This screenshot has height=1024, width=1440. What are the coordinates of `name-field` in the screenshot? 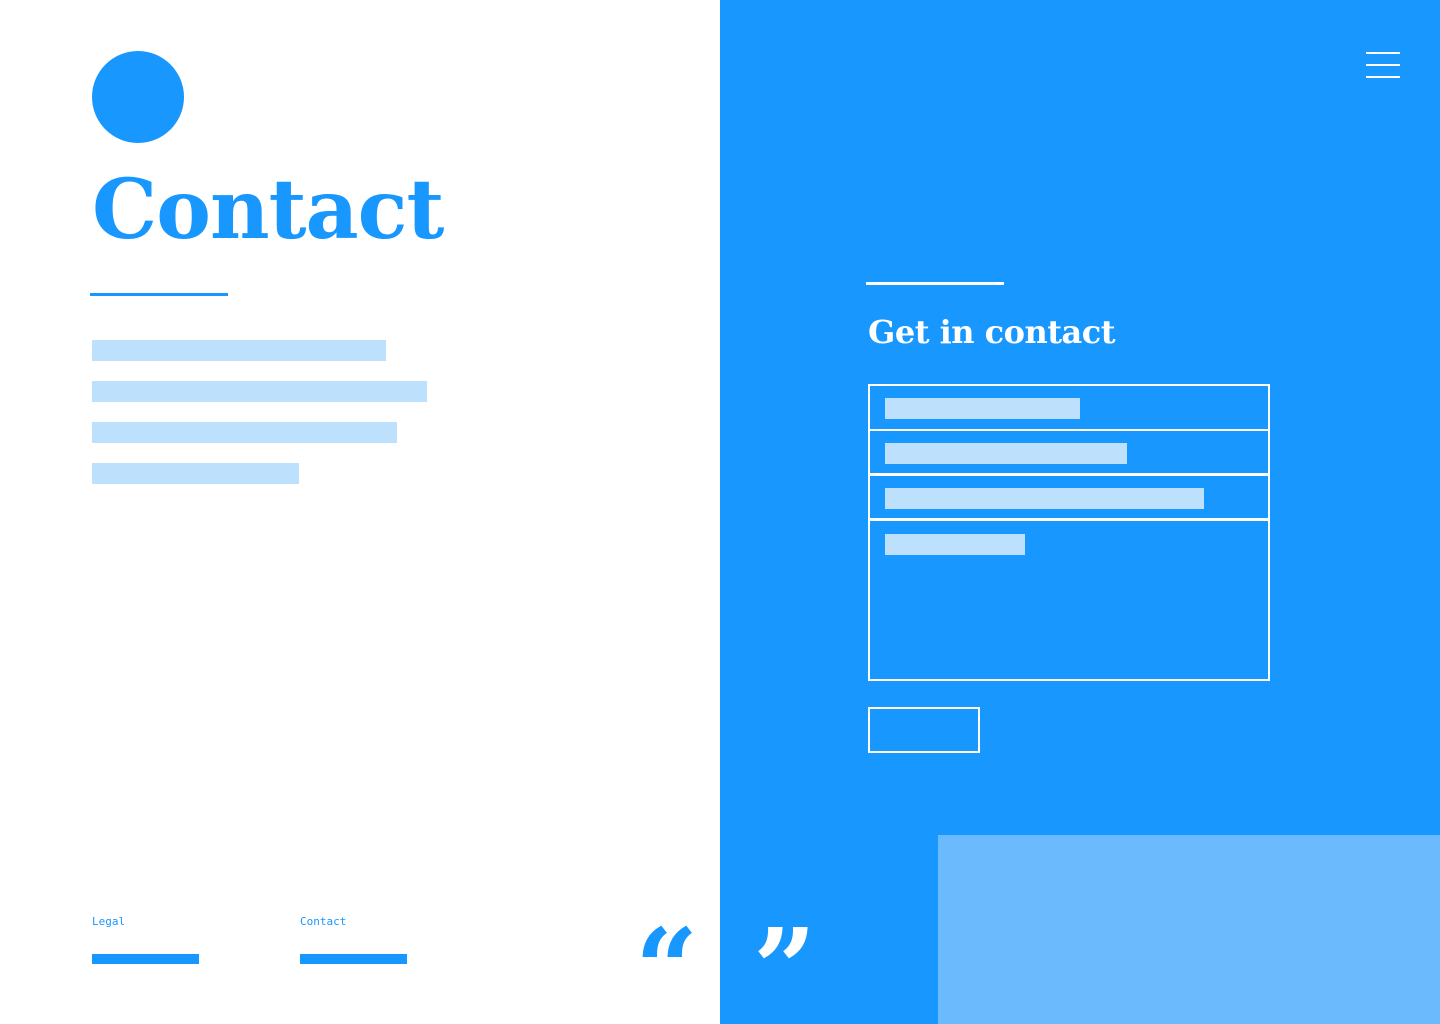 It's located at (1069, 407).